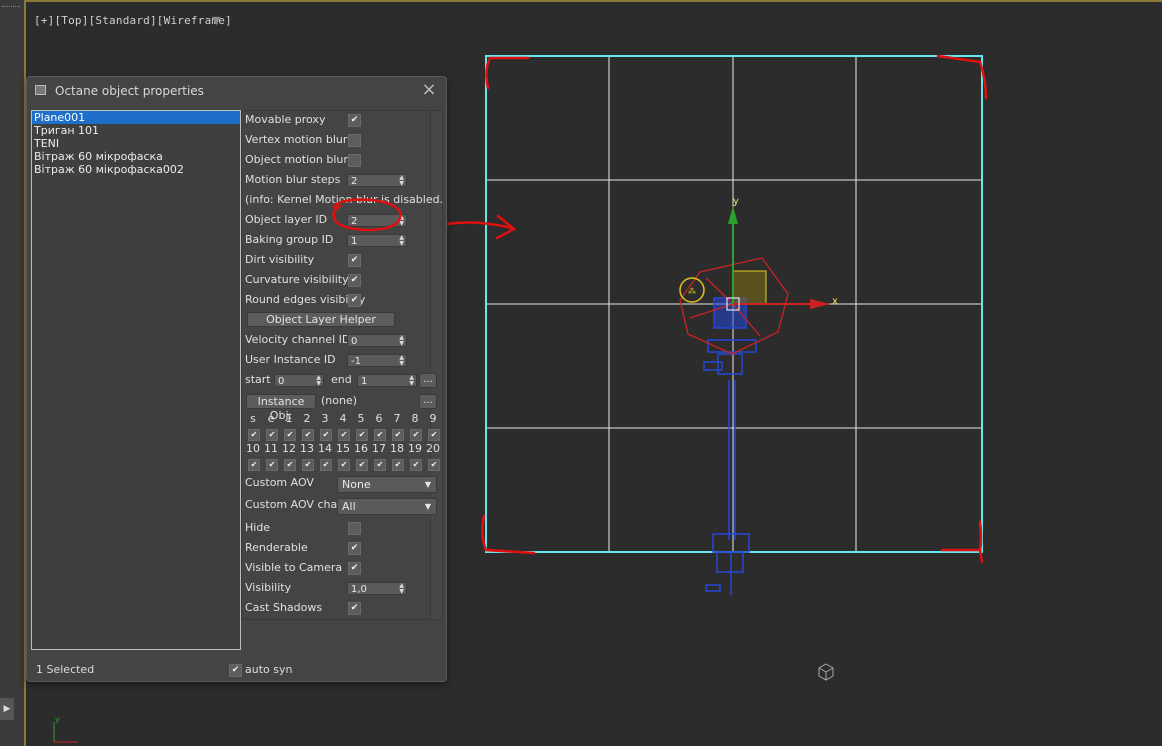  Describe the element at coordinates (361, 418) in the screenshot. I see `channel-label: 5` at that location.